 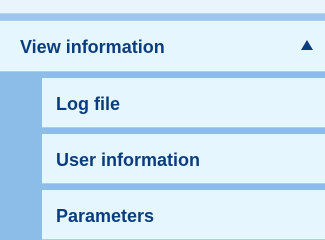 I want to click on triangle-up-icon, so click(x=307, y=45).